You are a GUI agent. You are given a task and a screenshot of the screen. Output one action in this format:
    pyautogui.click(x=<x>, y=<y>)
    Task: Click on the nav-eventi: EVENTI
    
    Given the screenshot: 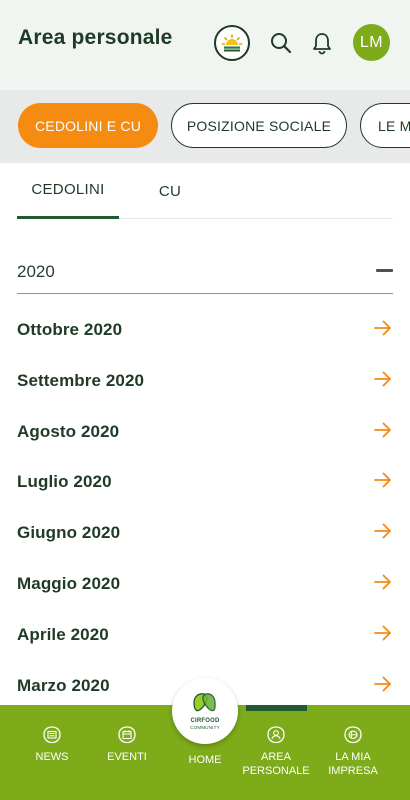 What is the action you would take?
    pyautogui.click(x=127, y=744)
    